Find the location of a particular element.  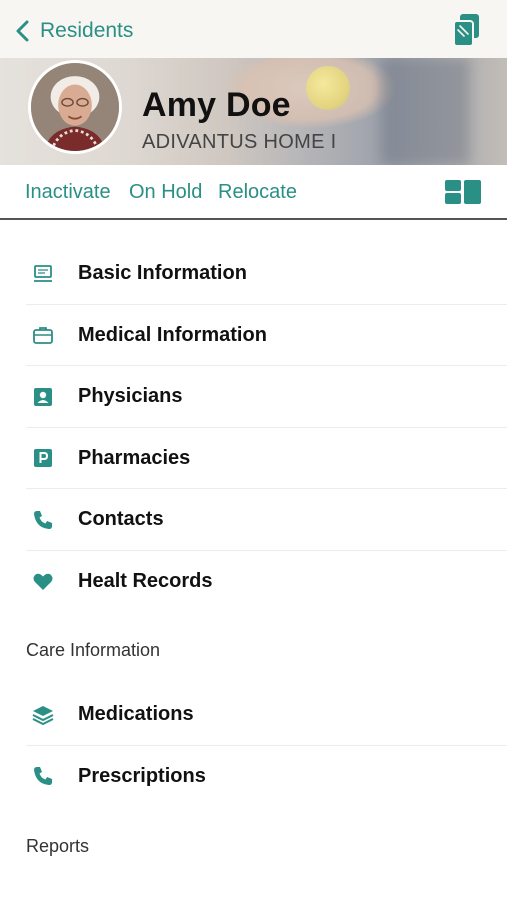

menu-item-label: Healt Records is located at coordinates (145, 580).